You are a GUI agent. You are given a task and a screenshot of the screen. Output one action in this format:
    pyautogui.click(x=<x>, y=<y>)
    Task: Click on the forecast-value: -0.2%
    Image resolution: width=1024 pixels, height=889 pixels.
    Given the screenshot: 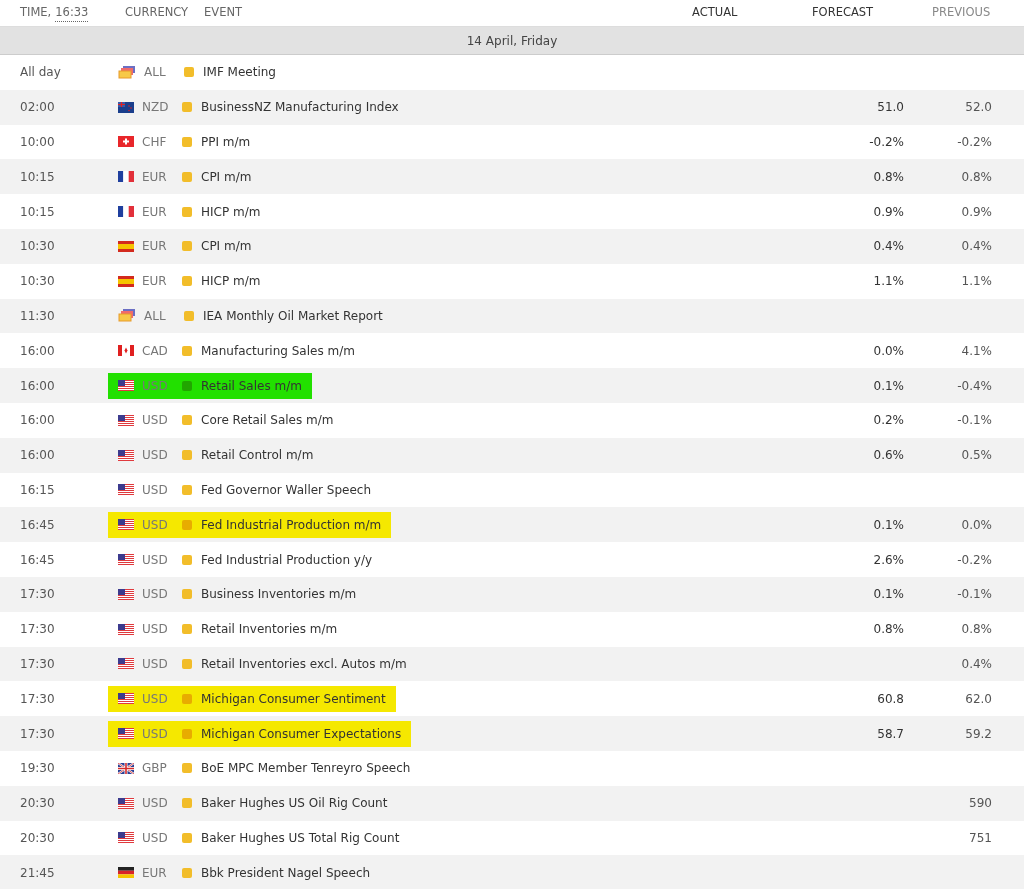 What is the action you would take?
    pyautogui.click(x=886, y=142)
    